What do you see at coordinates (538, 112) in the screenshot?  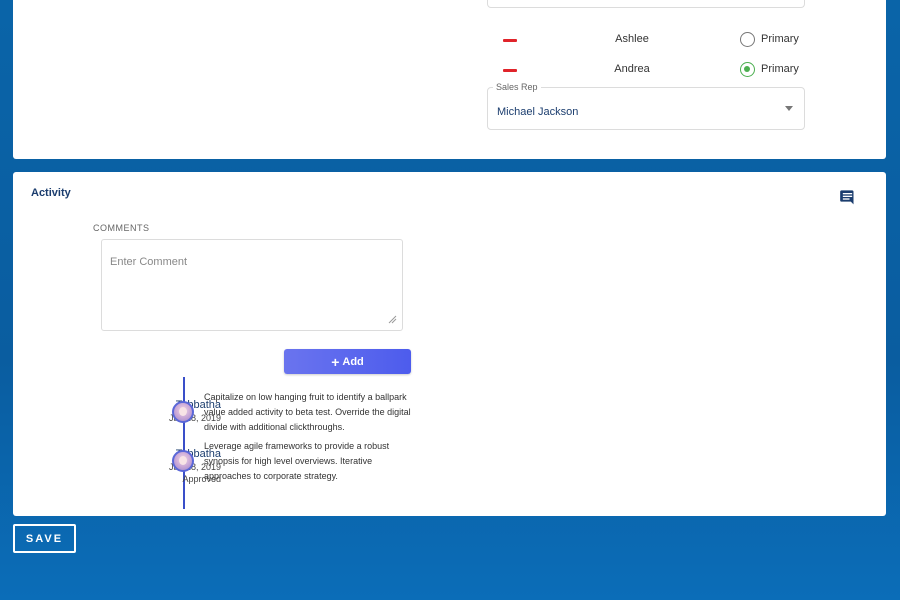 I see `sales-rep-value: Michael Jackson` at bounding box center [538, 112].